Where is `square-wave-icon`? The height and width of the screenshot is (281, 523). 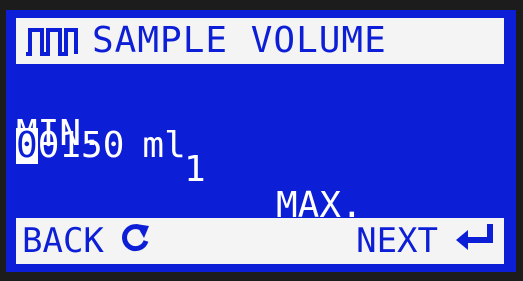
square-wave-icon is located at coordinates (52, 41).